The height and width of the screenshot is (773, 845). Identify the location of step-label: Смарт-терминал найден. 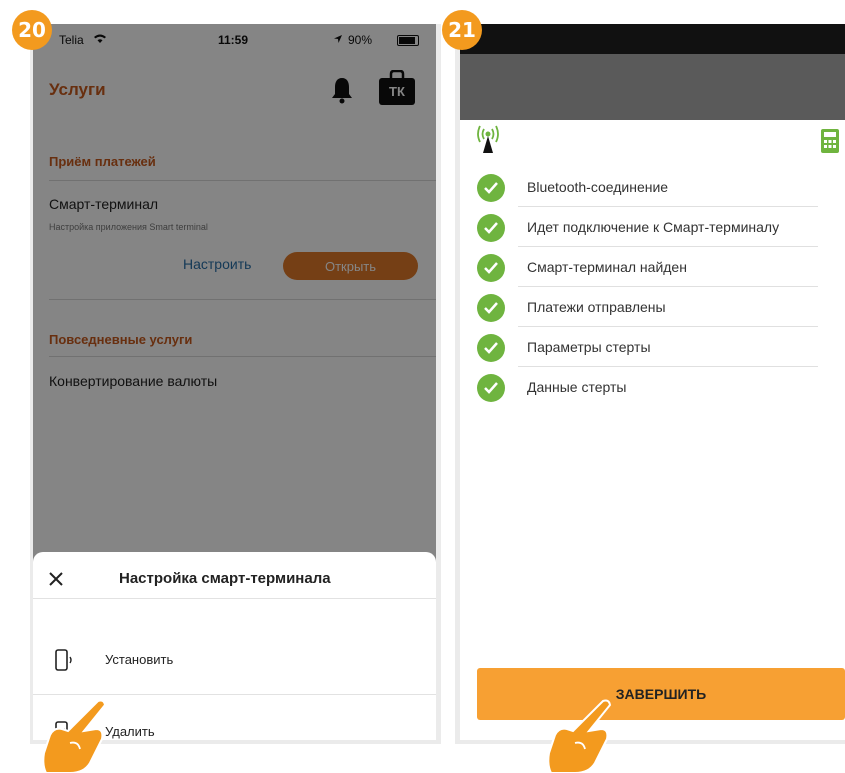
(607, 267).